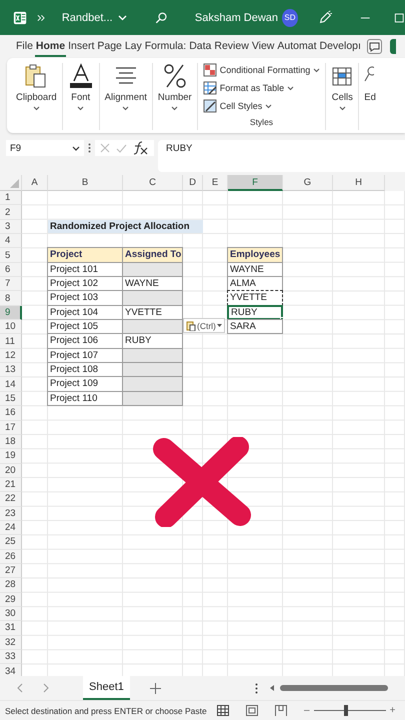  I want to click on row-header: 33, so click(11, 657).